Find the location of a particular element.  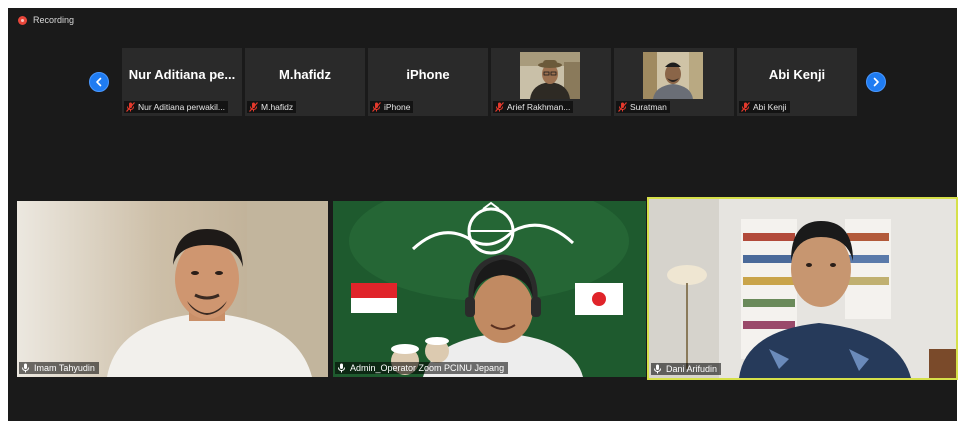

participant-label: Suratman is located at coordinates (643, 107).